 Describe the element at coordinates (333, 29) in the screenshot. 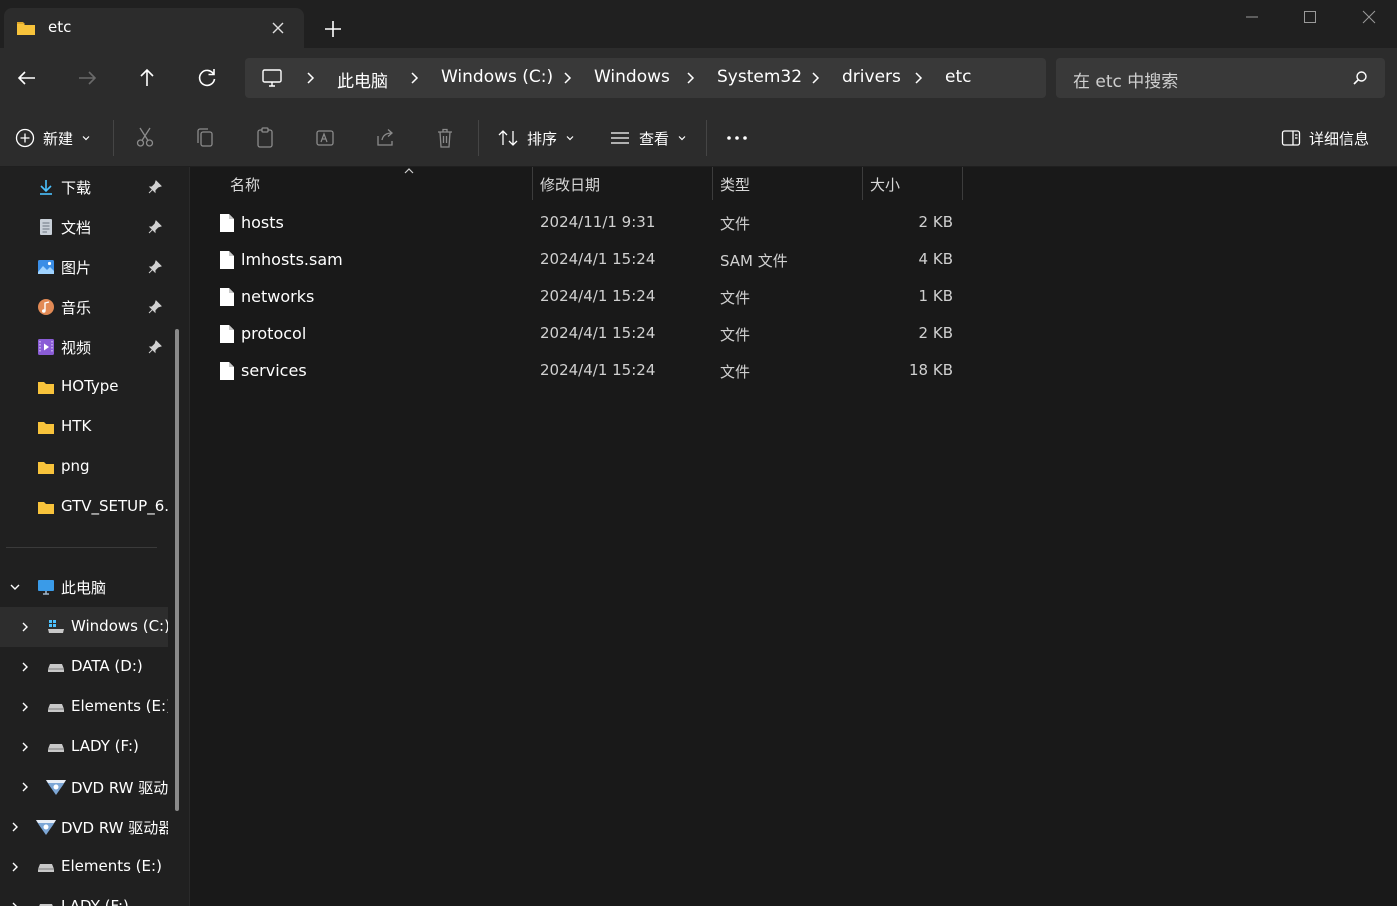

I see `new-tab-icon` at that location.